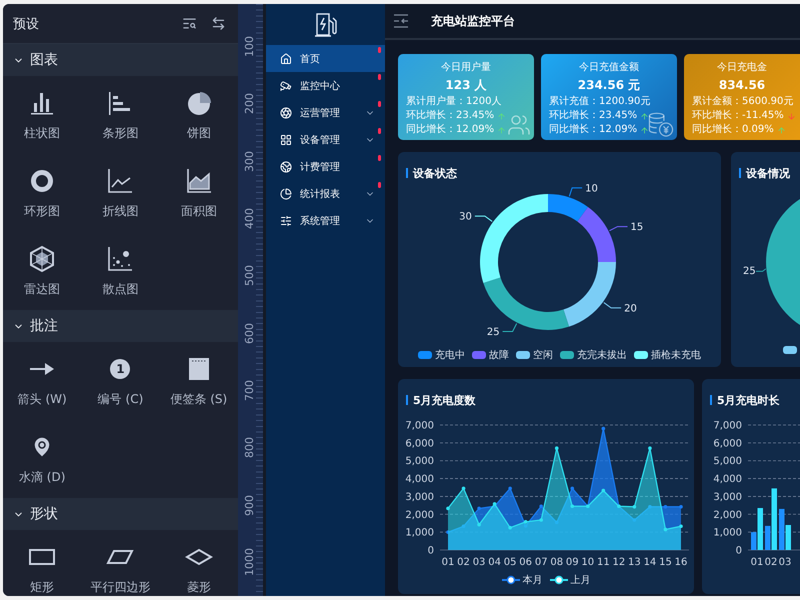 Image resolution: width=800 pixels, height=600 pixels. What do you see at coordinates (454, 102) in the screenshot?
I see `card-stat: 累计用户量：1200人` at bounding box center [454, 102].